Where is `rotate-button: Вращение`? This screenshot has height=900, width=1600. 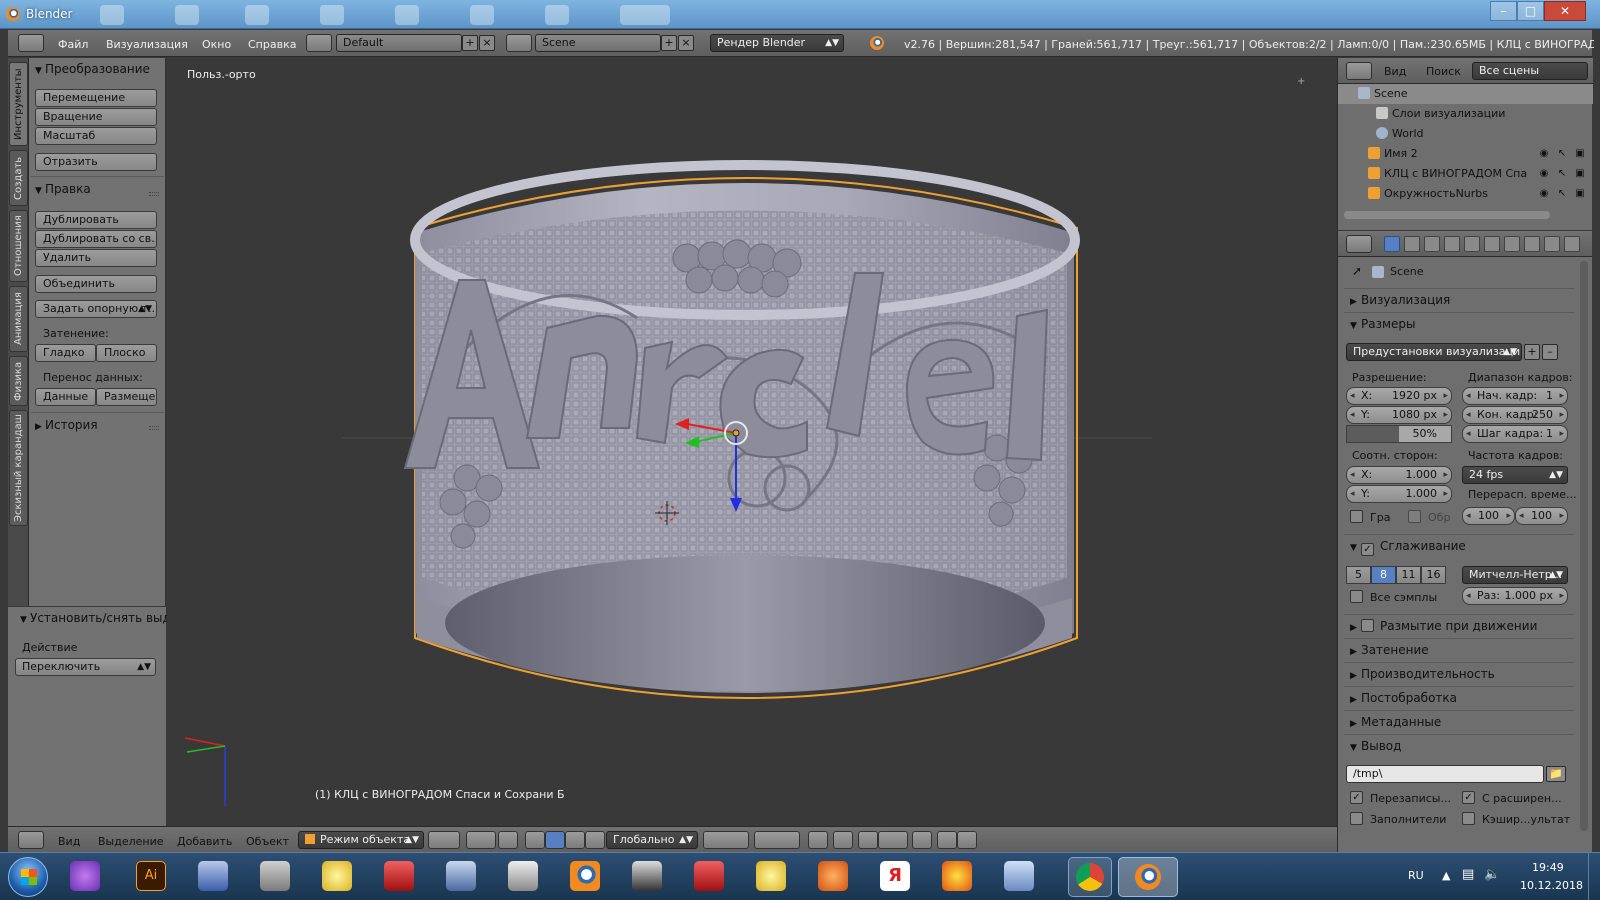
rotate-button: Вращение is located at coordinates (96, 117).